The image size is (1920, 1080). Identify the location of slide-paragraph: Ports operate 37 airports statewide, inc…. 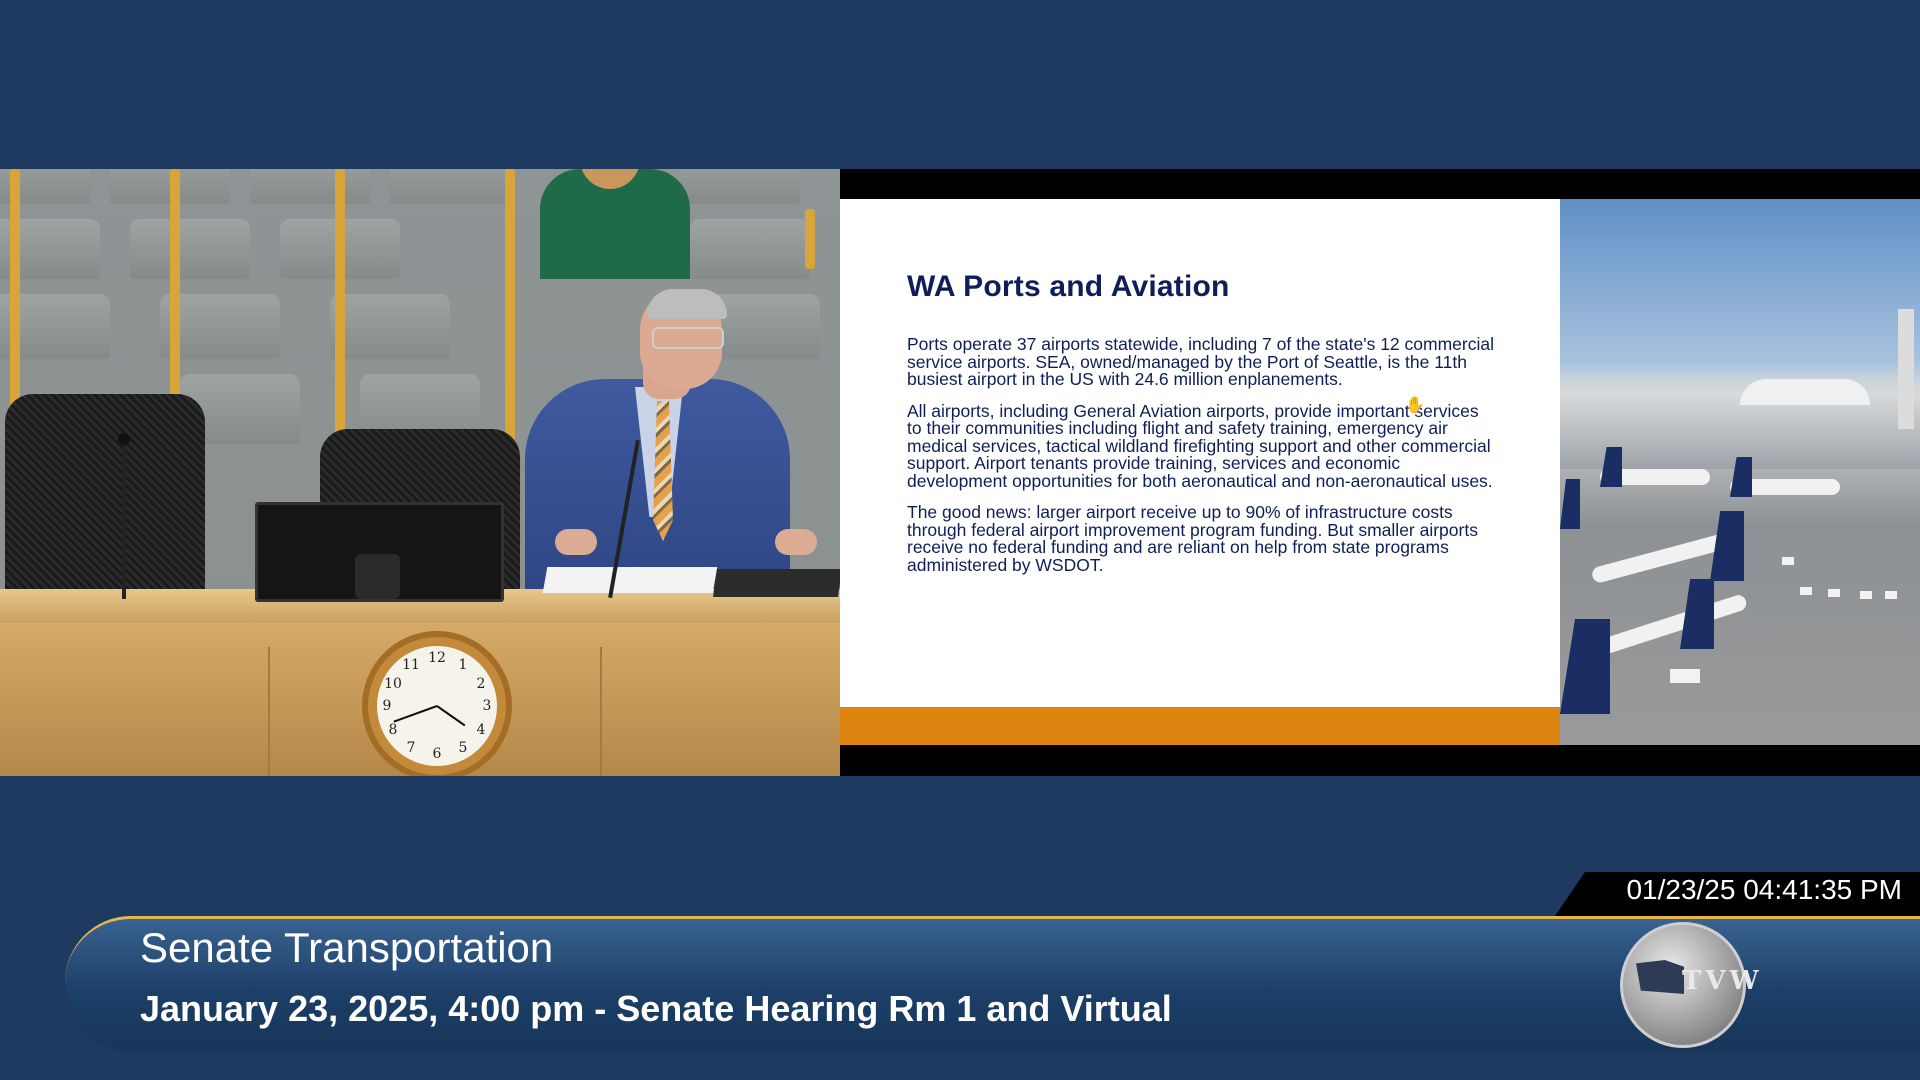
(1200, 361).